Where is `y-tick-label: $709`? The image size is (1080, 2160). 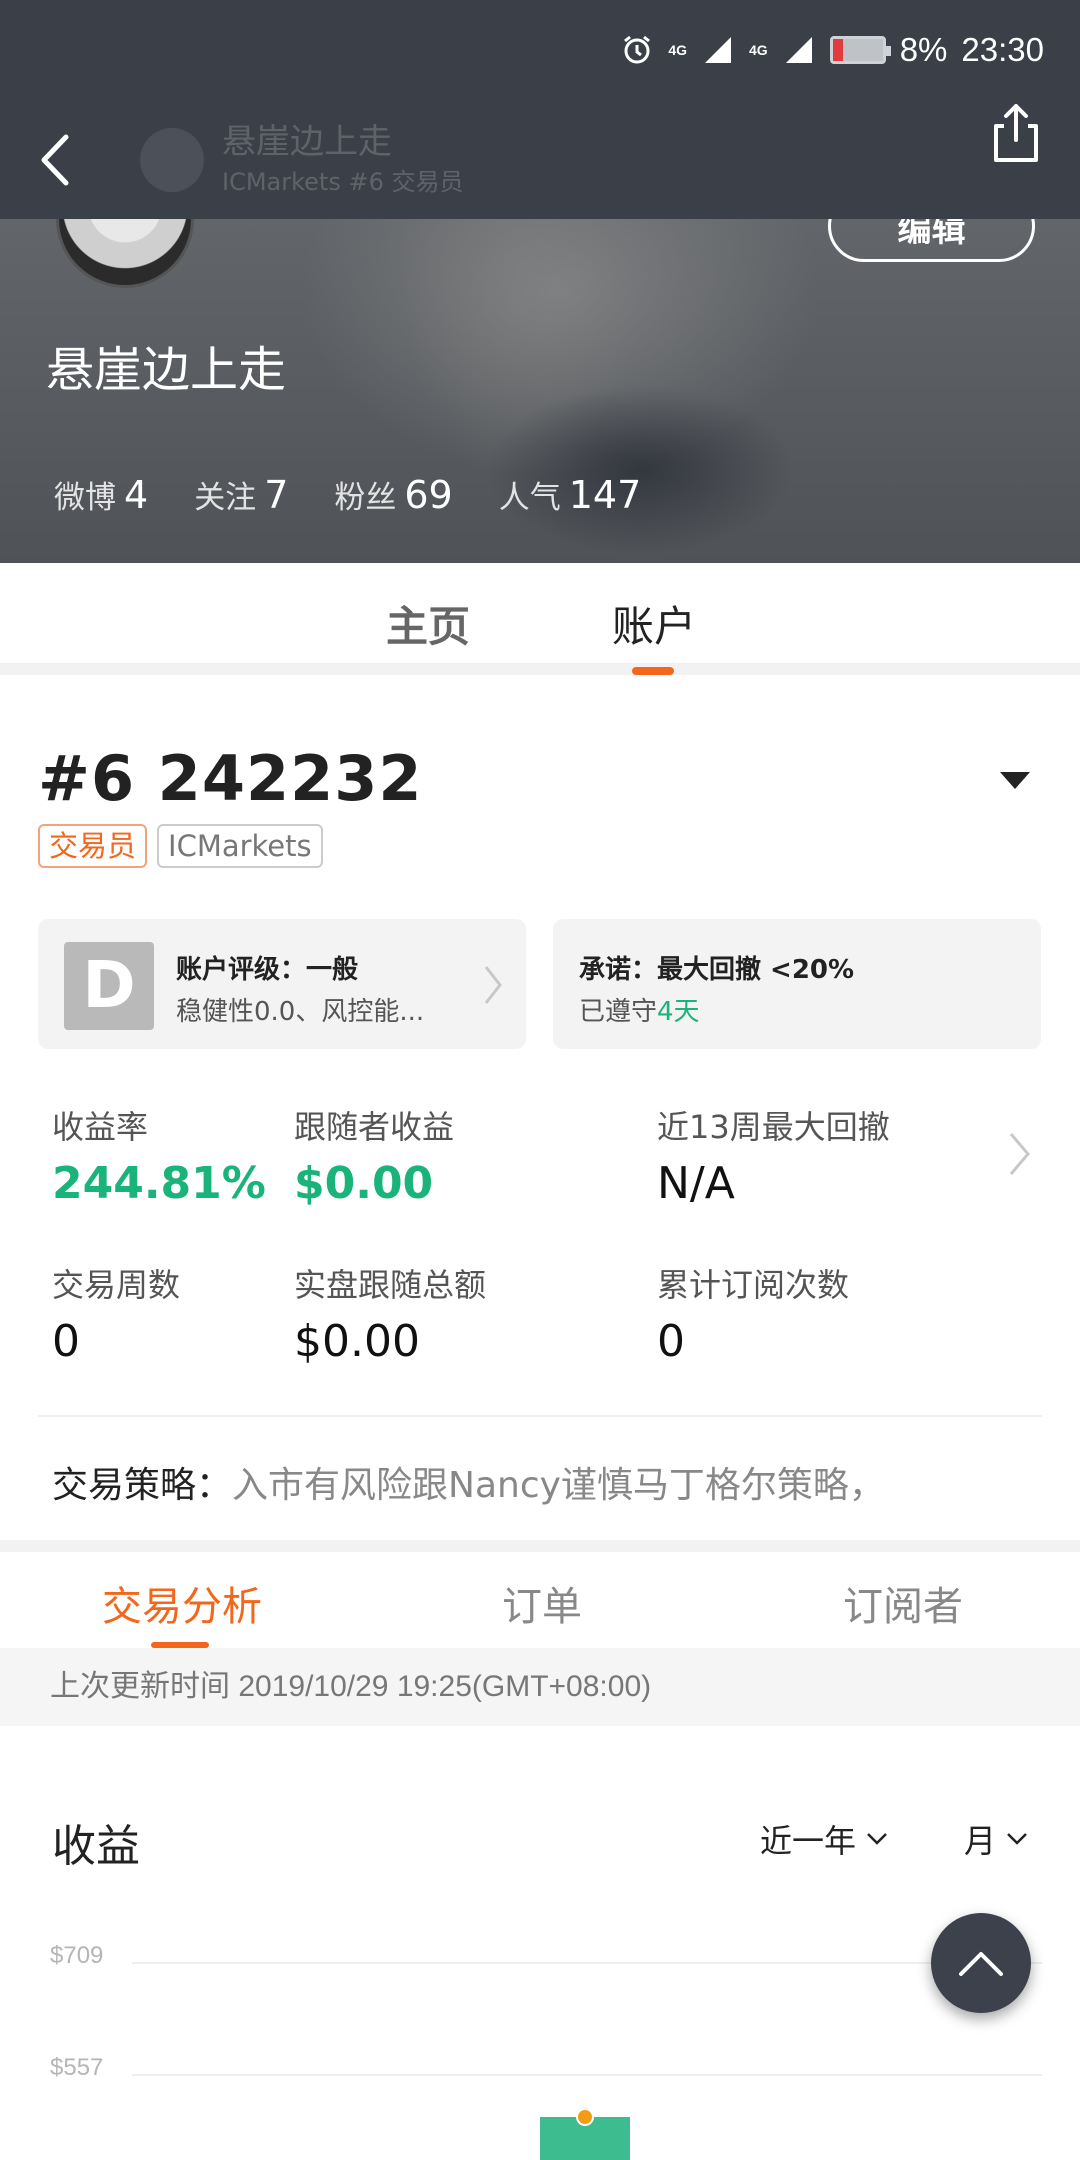
y-tick-label: $709 is located at coordinates (76, 1955).